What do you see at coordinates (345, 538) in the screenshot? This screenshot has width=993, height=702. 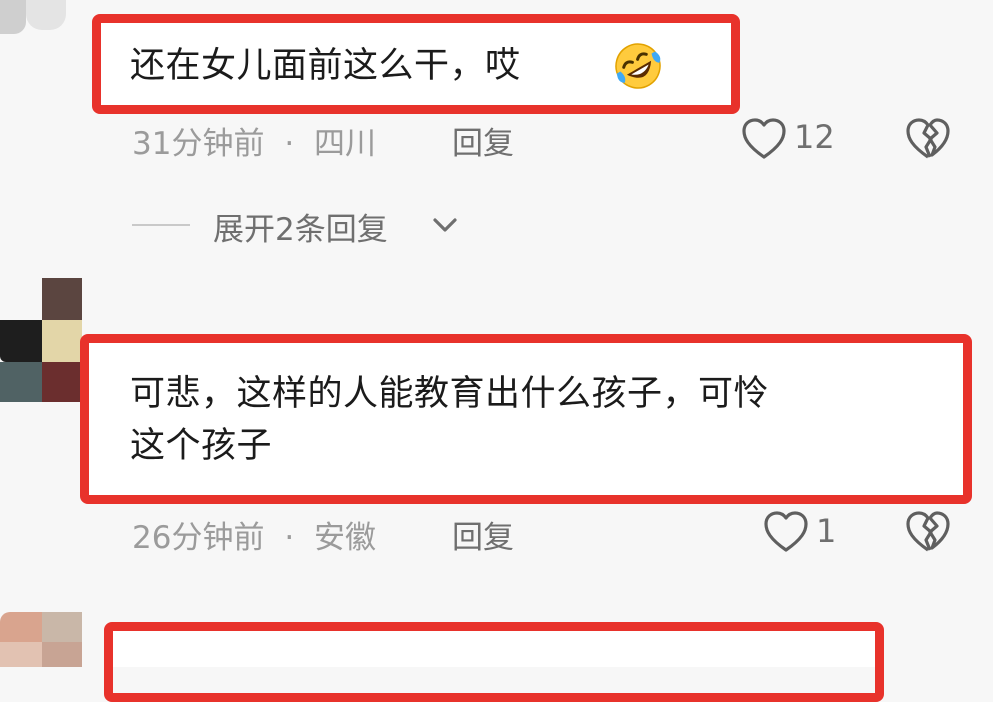 I see `comment-location: 安徽` at bounding box center [345, 538].